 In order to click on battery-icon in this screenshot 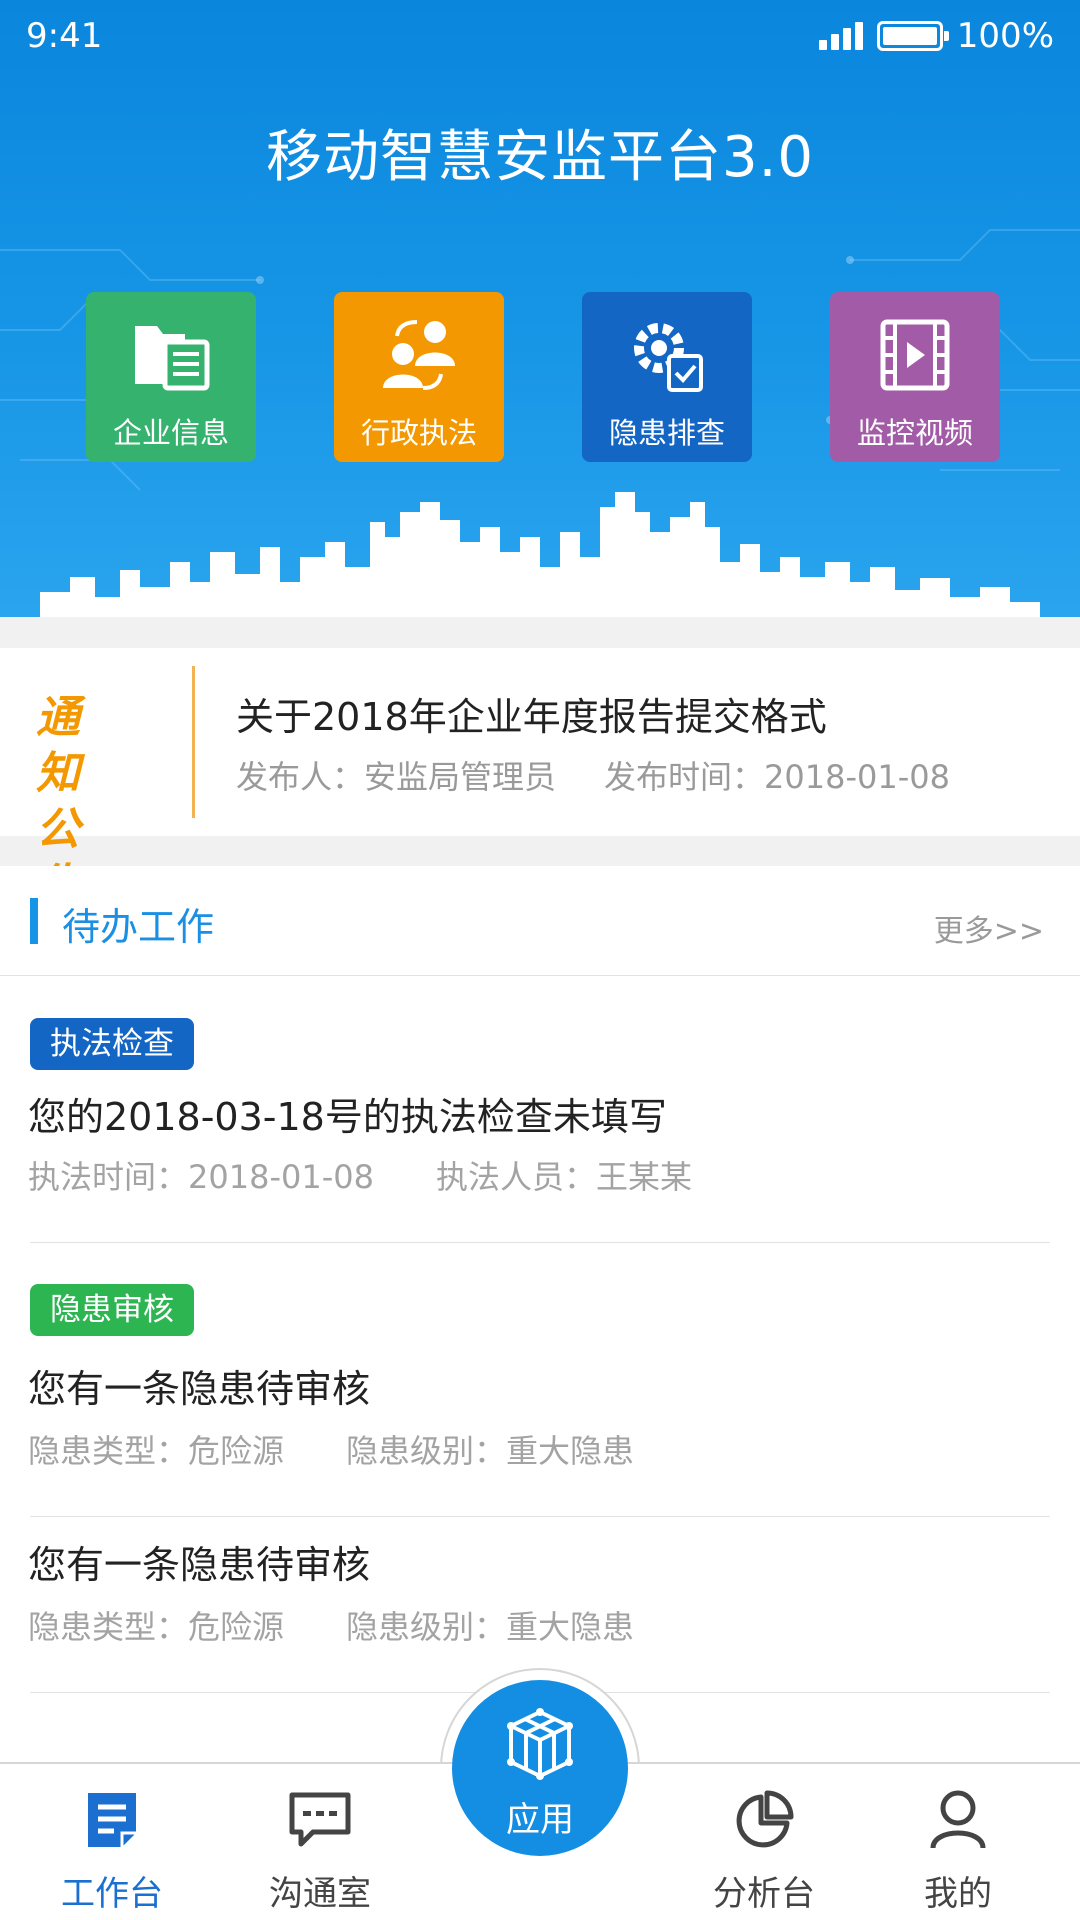, I will do `click(912, 36)`.